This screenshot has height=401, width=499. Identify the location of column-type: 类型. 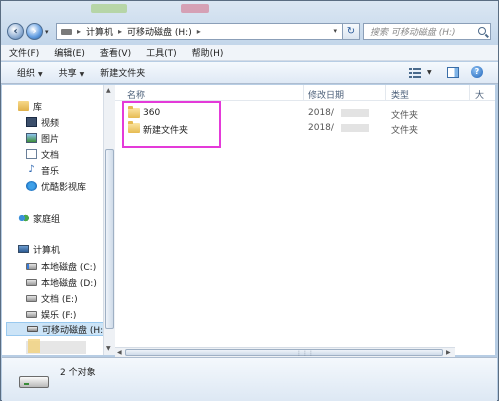
(400, 94).